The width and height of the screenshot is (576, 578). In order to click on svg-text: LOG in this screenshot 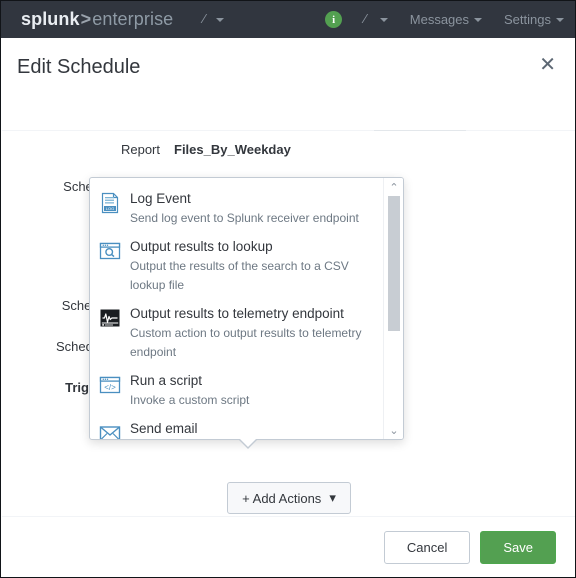, I will do `click(110, 208)`.